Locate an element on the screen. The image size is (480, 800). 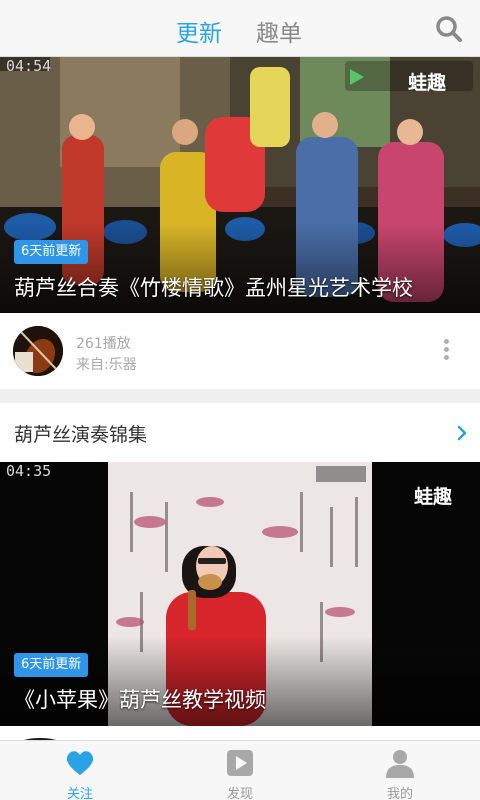
video-title-1: 葫芦丝合奏《竹楼情歌》孟州星光艺术学校 is located at coordinates (213, 287).